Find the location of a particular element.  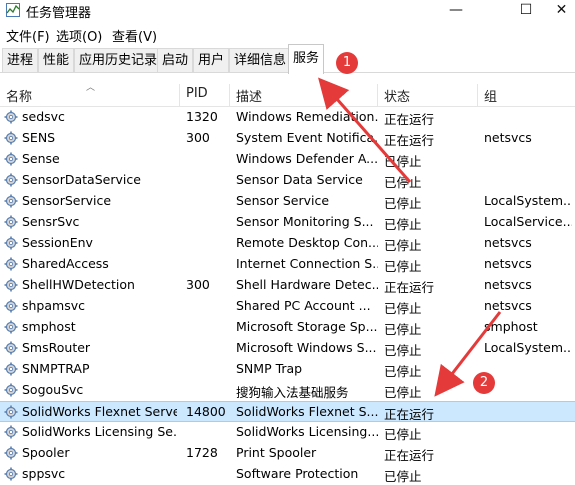

tab-strip: 进程 性能 应用历史记录 启动 用户 详细信息 服务 is located at coordinates (287, 59).